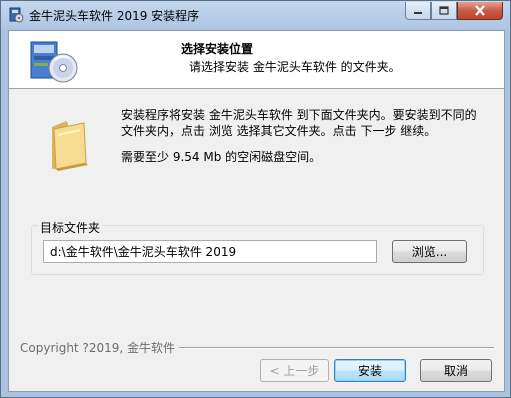  Describe the element at coordinates (221, 157) in the screenshot. I see `space-required-text: 需要至少 9.54 Mb 的空闲磁盘空间。` at that location.